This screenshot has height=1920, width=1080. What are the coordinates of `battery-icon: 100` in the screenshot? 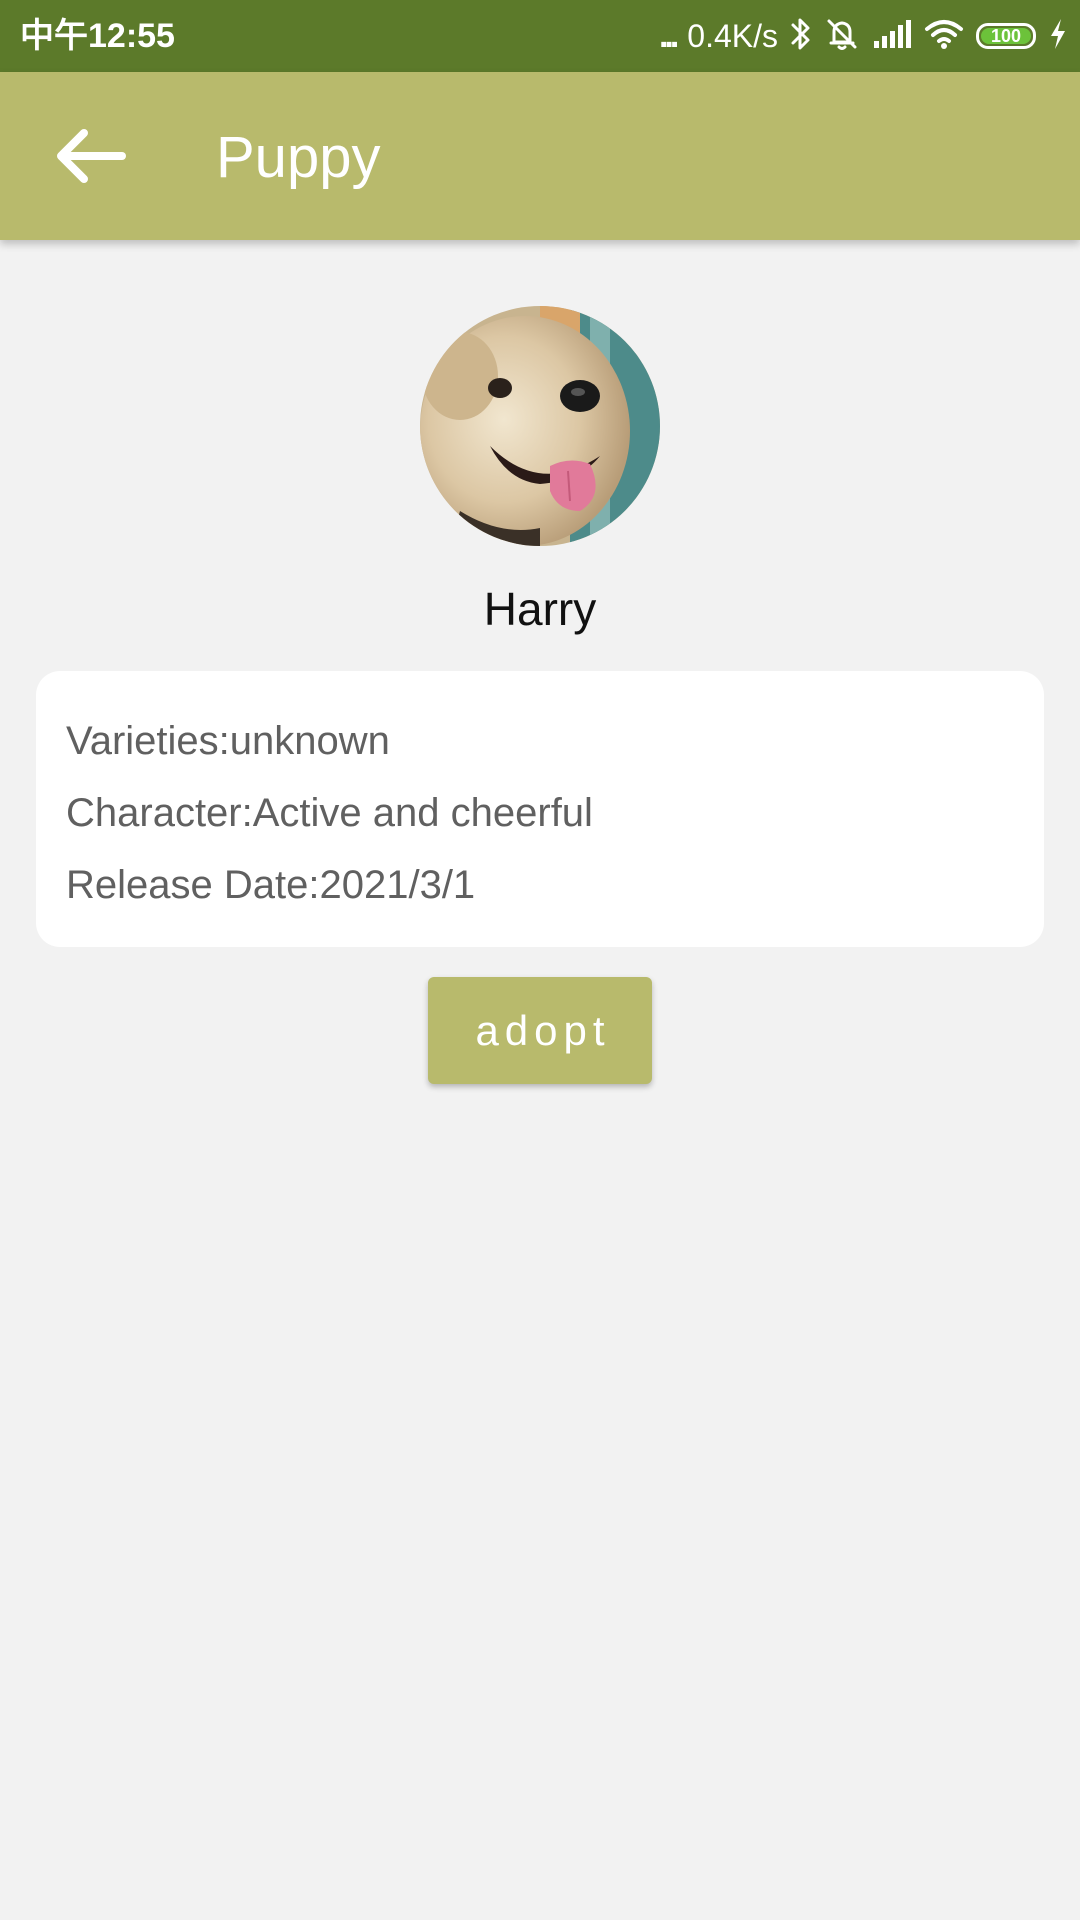 It's located at (1006, 36).